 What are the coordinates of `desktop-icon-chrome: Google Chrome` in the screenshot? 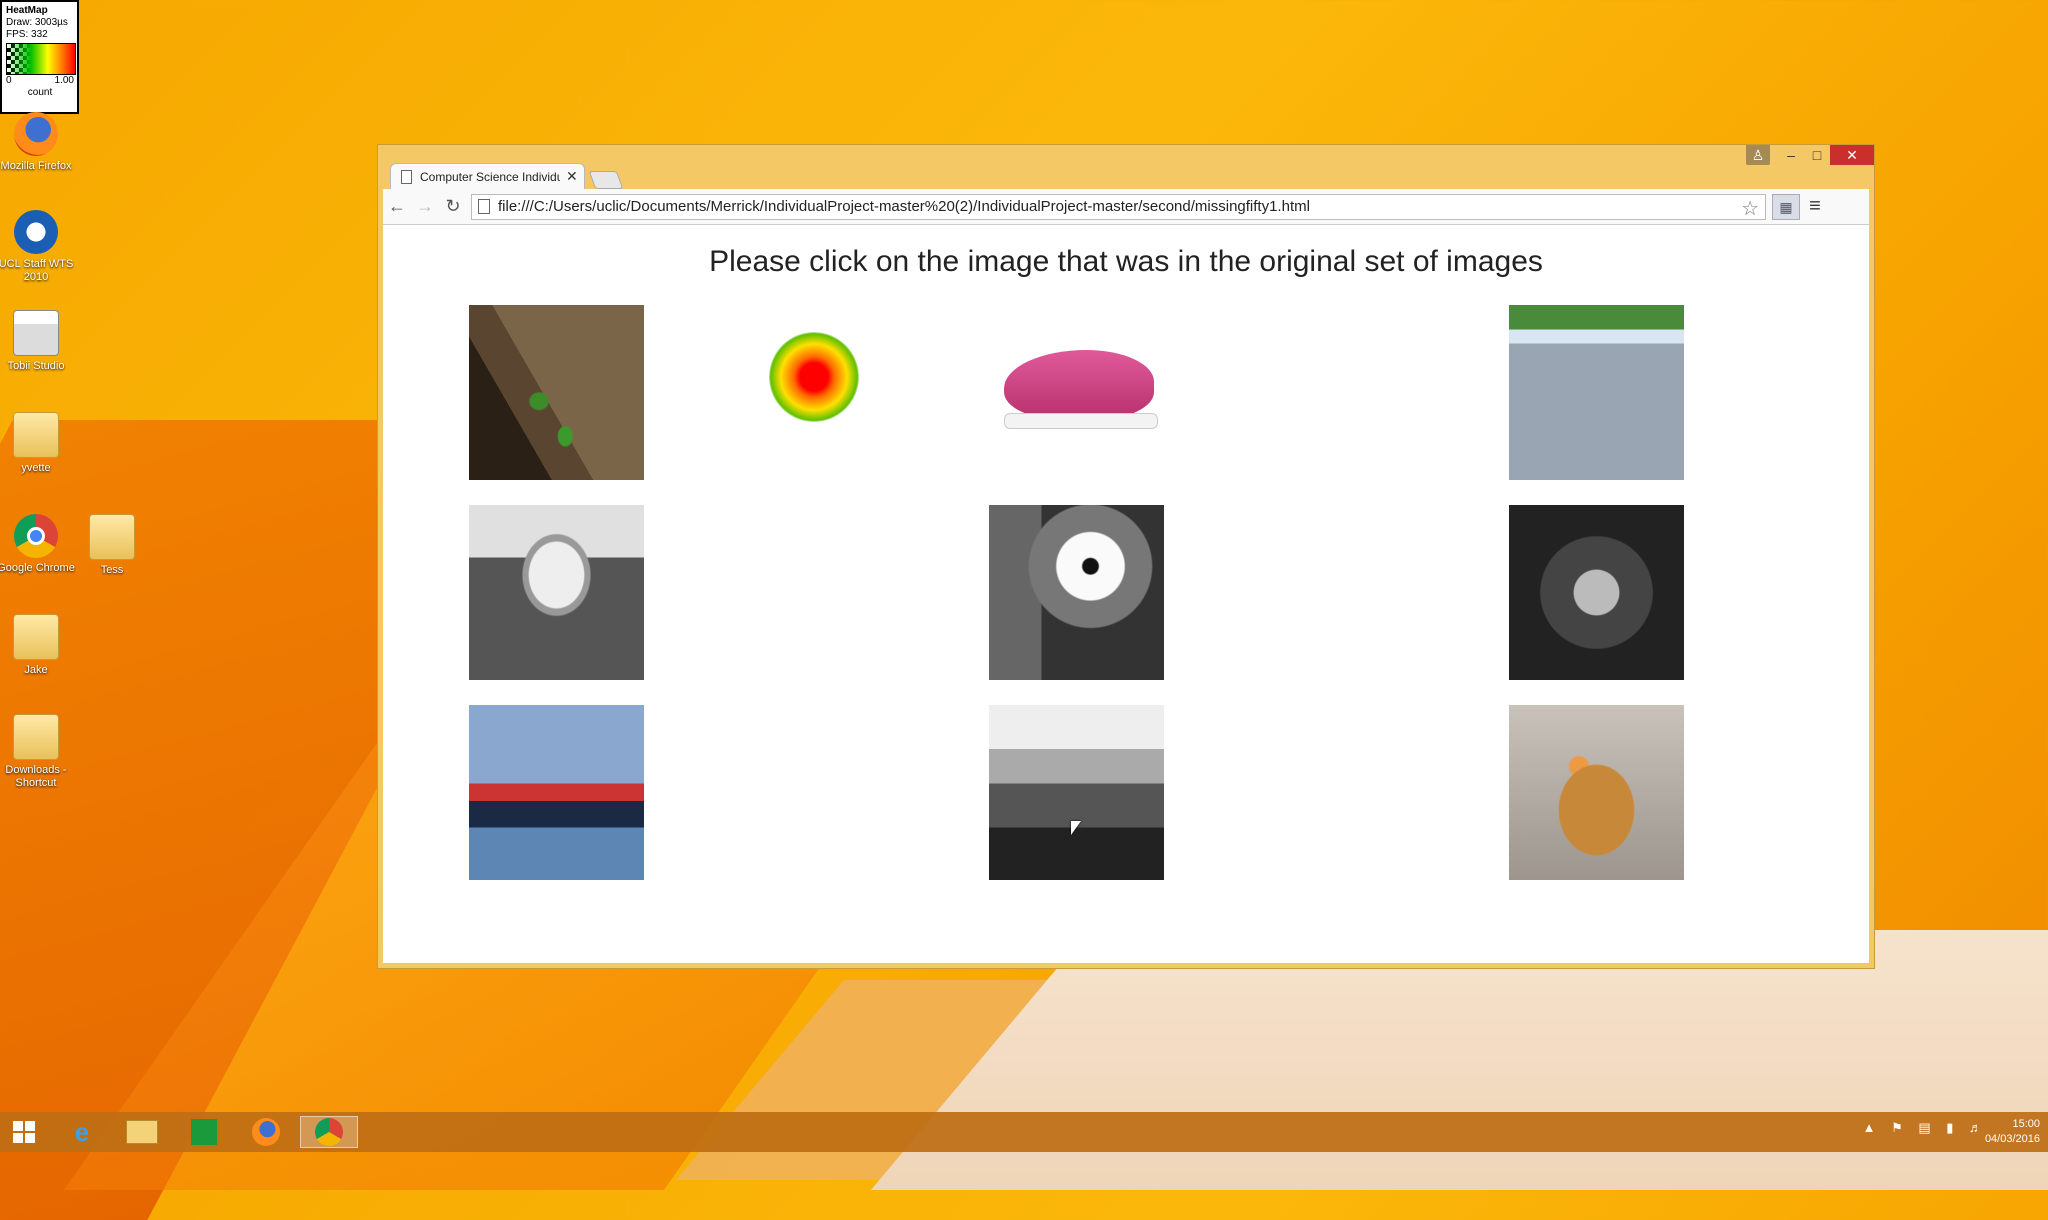 It's located at (38, 544).